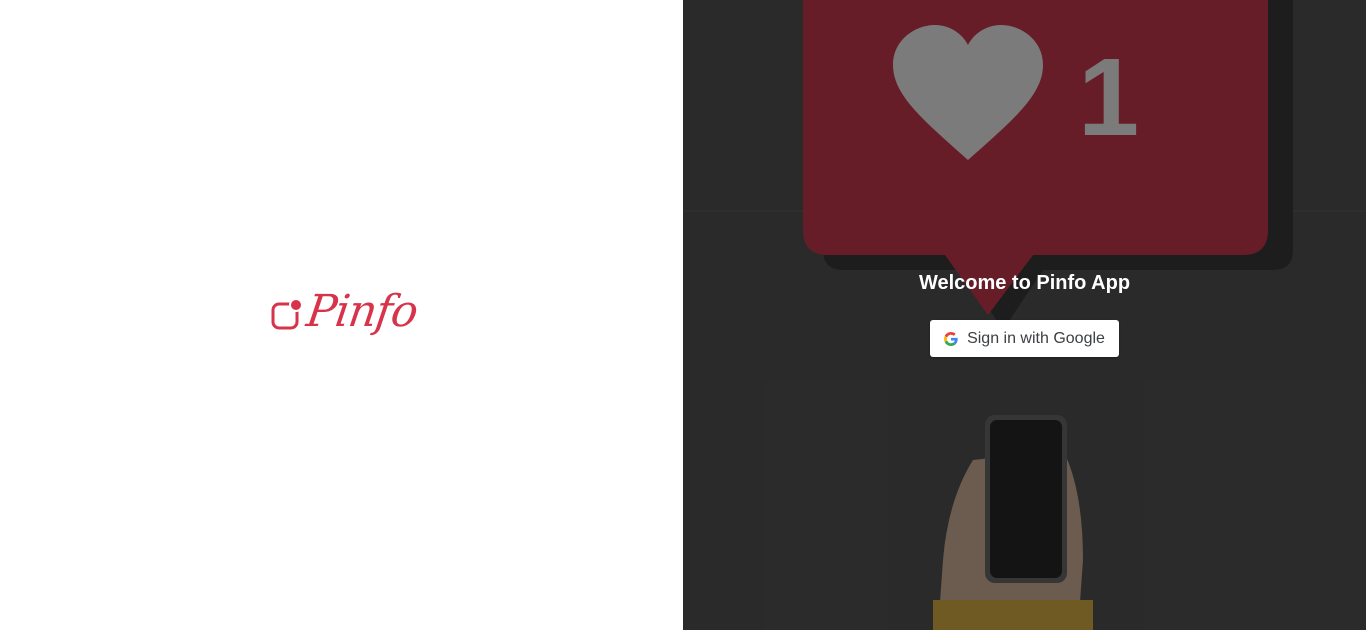 Image resolution: width=1366 pixels, height=630 pixels. Describe the element at coordinates (1024, 283) in the screenshot. I see `welcome-heading: Welcome to Pinfo App` at that location.